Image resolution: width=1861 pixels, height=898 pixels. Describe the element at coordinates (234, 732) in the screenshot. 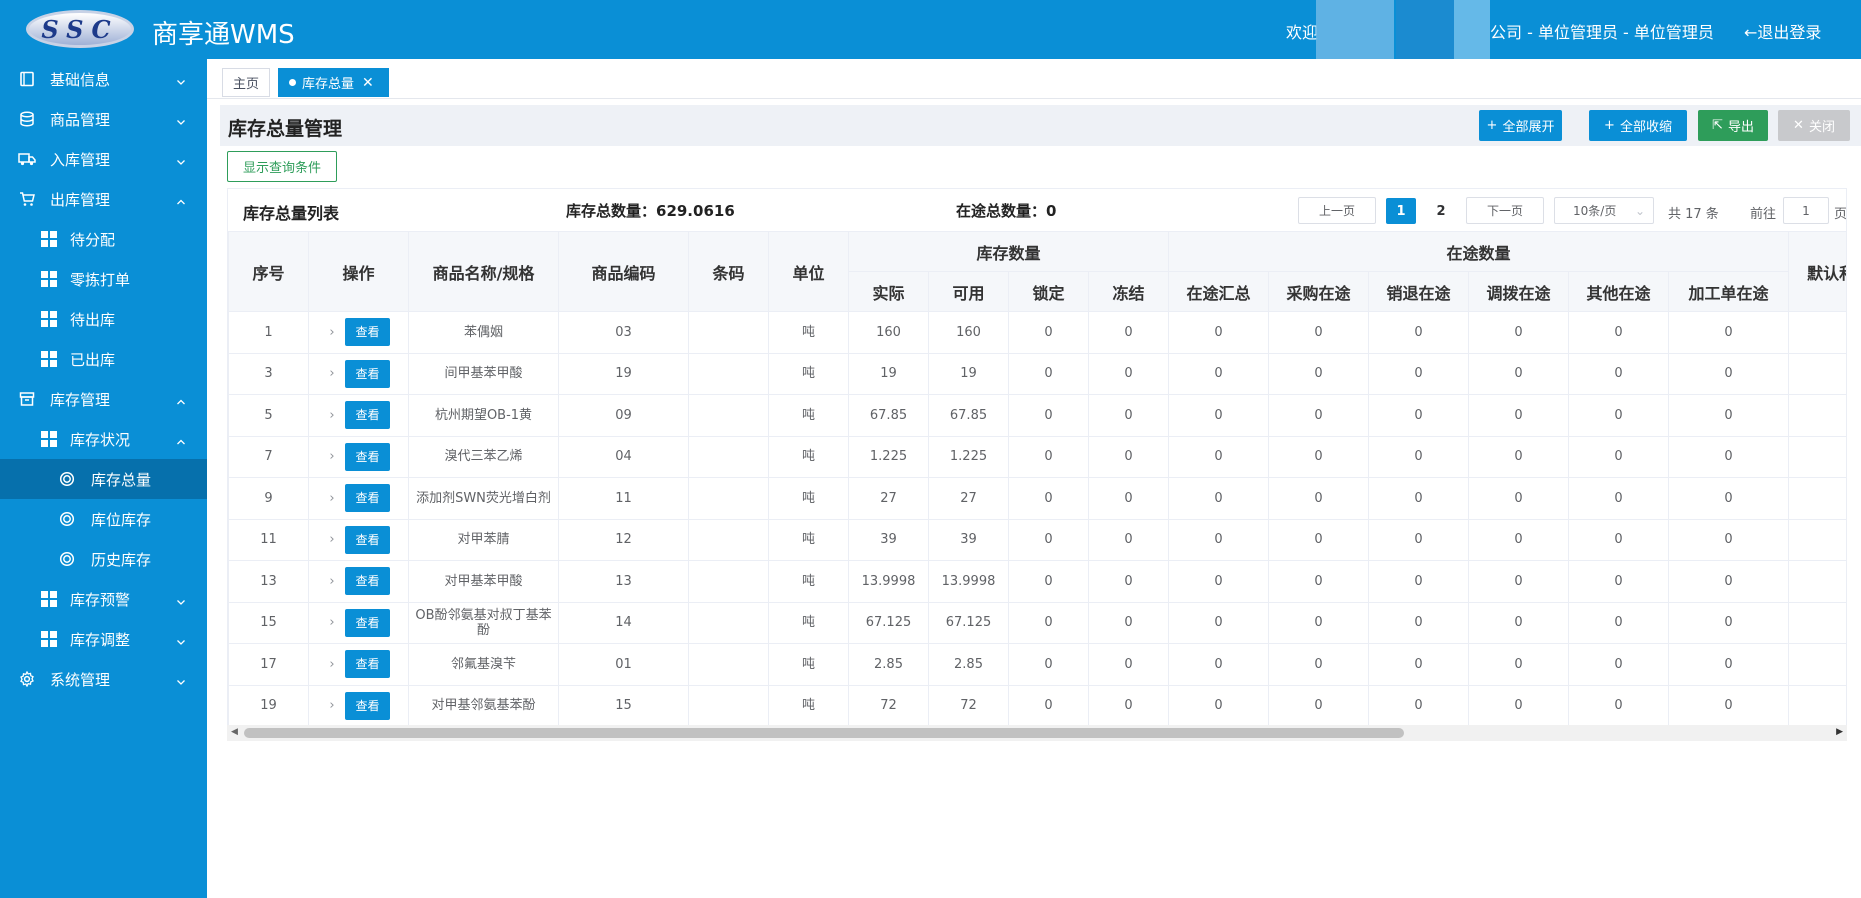

I see `scroll-left-icon: ◀` at that location.